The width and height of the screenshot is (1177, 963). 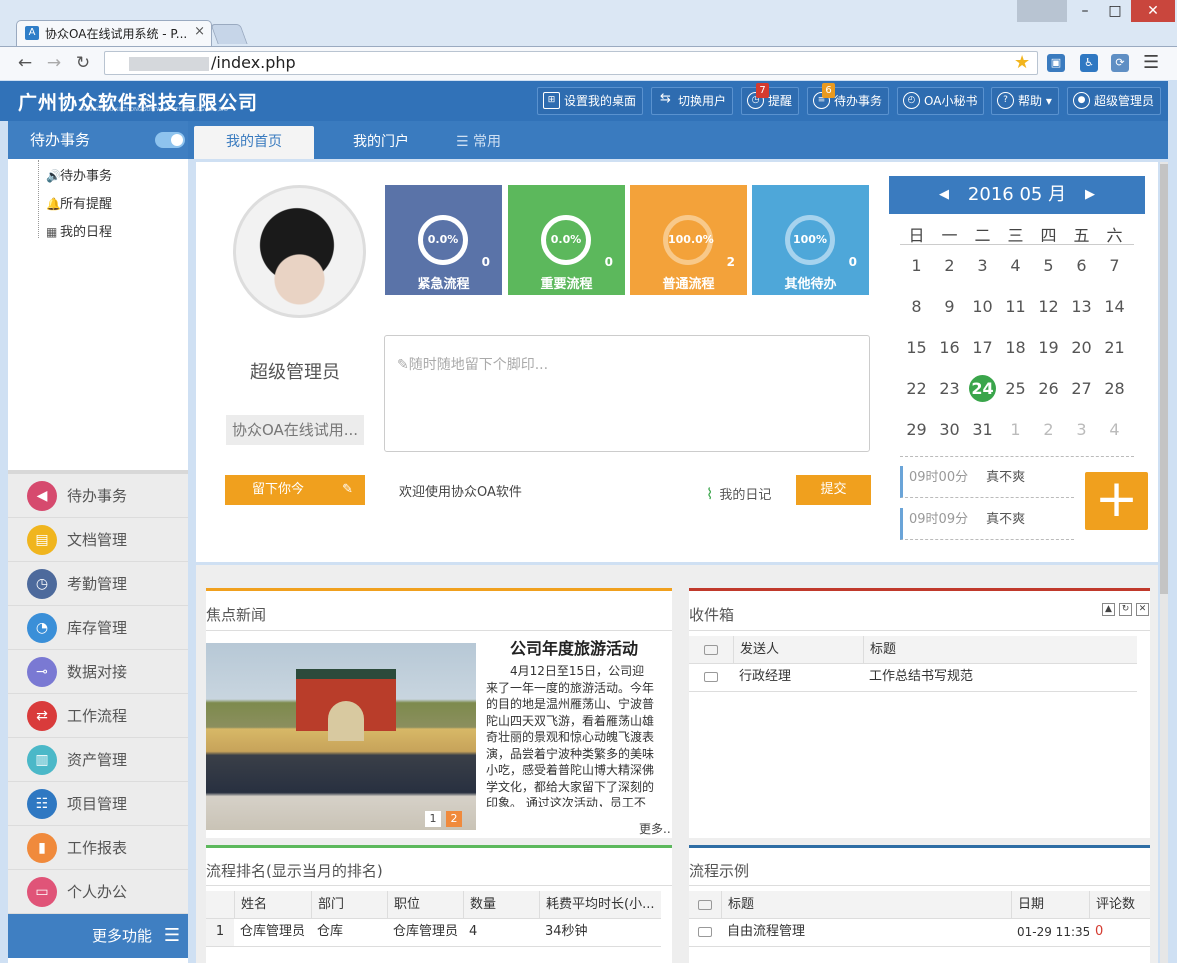 I want to click on next-month-icon: ▶, so click(x=1090, y=195).